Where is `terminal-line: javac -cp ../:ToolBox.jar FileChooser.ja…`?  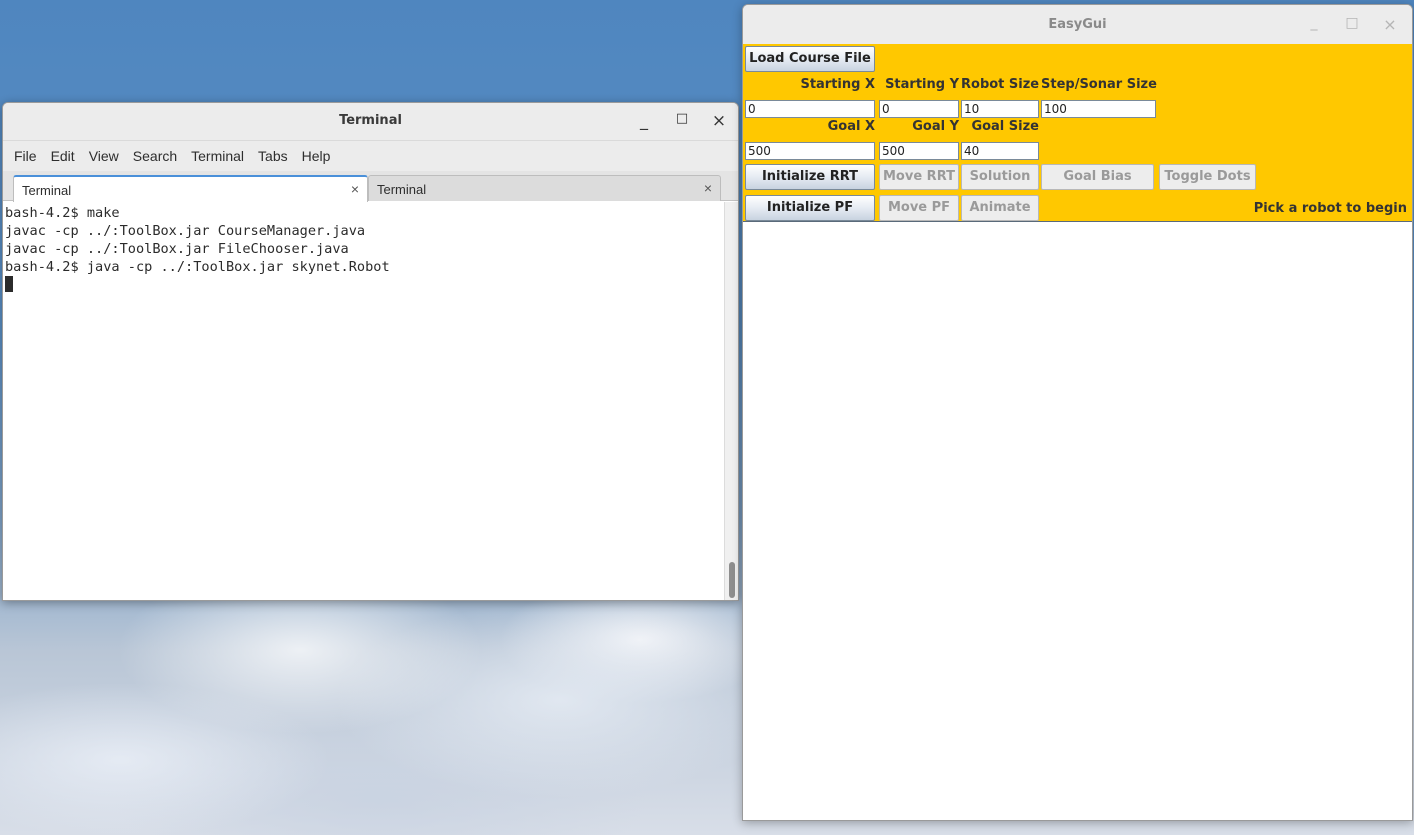
terminal-line: javac -cp ../:ToolBox.jar FileChooser.ja… is located at coordinates (177, 249).